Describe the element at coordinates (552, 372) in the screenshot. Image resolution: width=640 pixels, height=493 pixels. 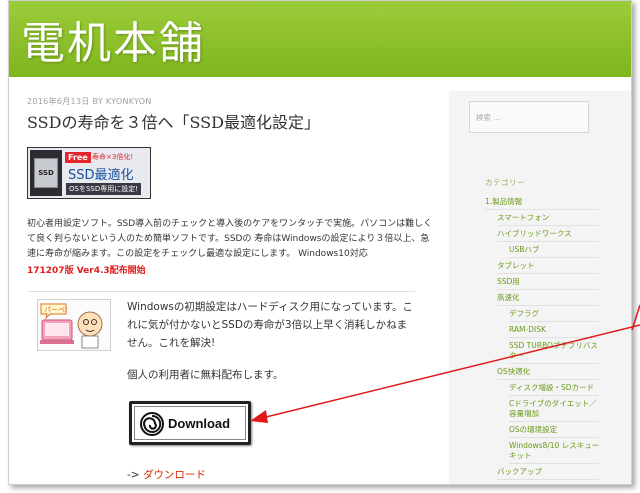
I see `category-item: OS快適化` at that location.